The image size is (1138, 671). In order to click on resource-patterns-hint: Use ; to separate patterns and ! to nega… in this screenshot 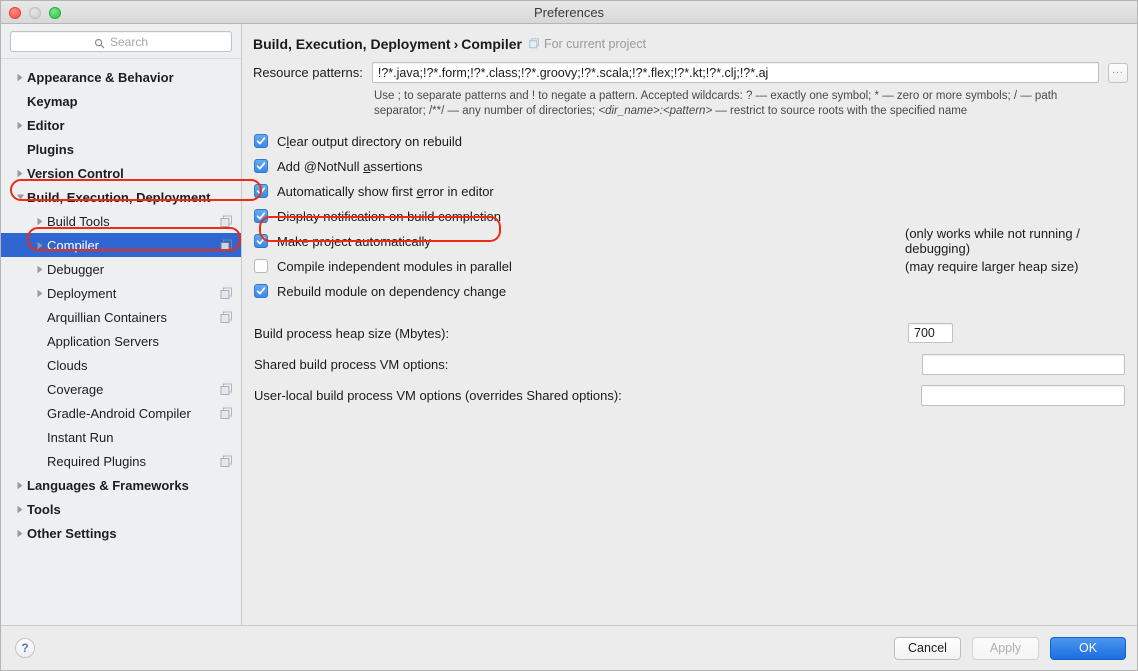, I will do `click(743, 104)`.